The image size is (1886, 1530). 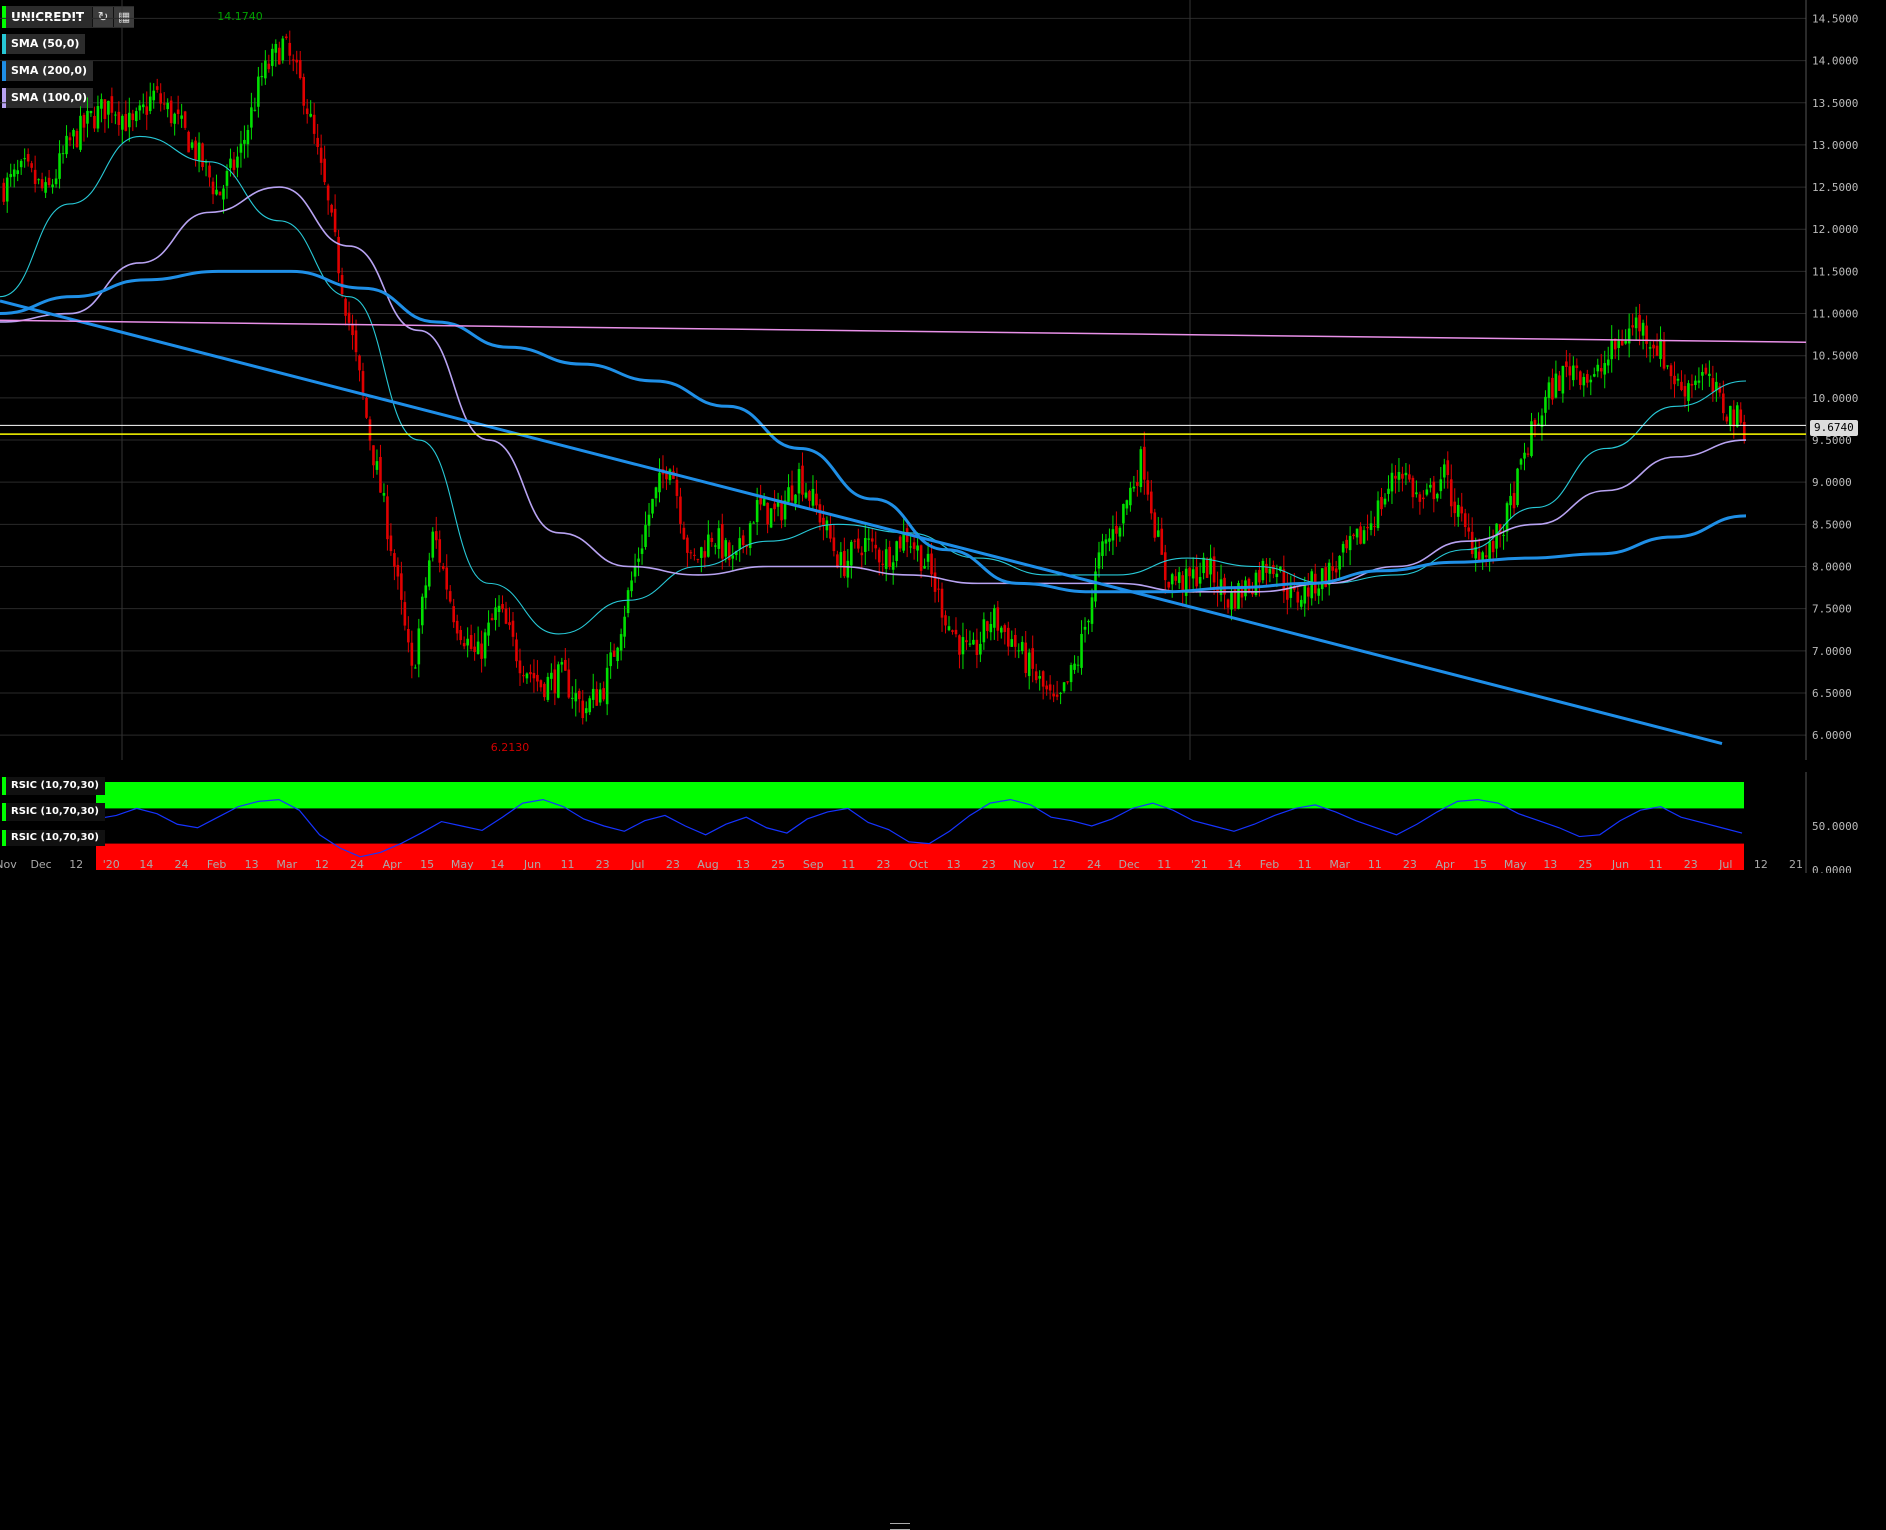 What do you see at coordinates (393, 864) in the screenshot?
I see `x-tick-label: Apr` at bounding box center [393, 864].